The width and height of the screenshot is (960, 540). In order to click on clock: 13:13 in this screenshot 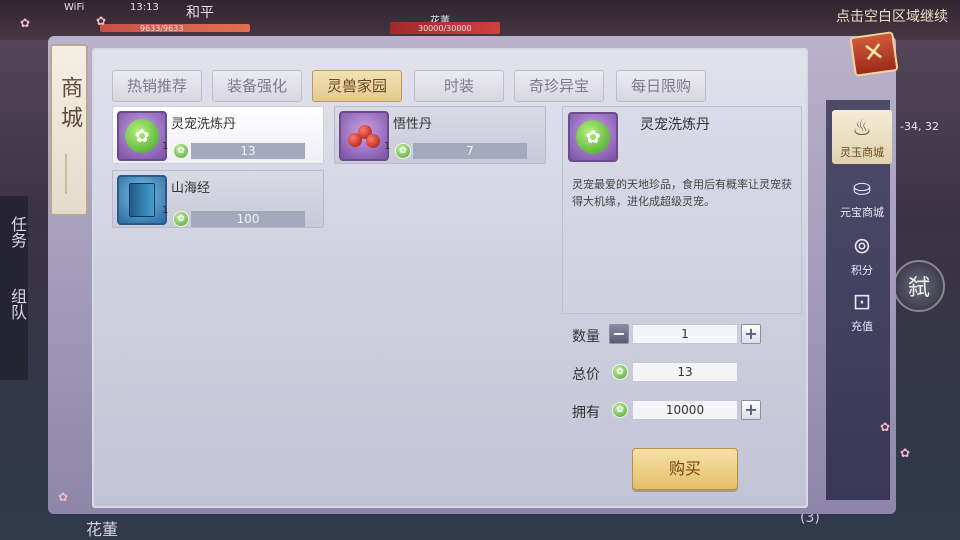, I will do `click(144, 7)`.